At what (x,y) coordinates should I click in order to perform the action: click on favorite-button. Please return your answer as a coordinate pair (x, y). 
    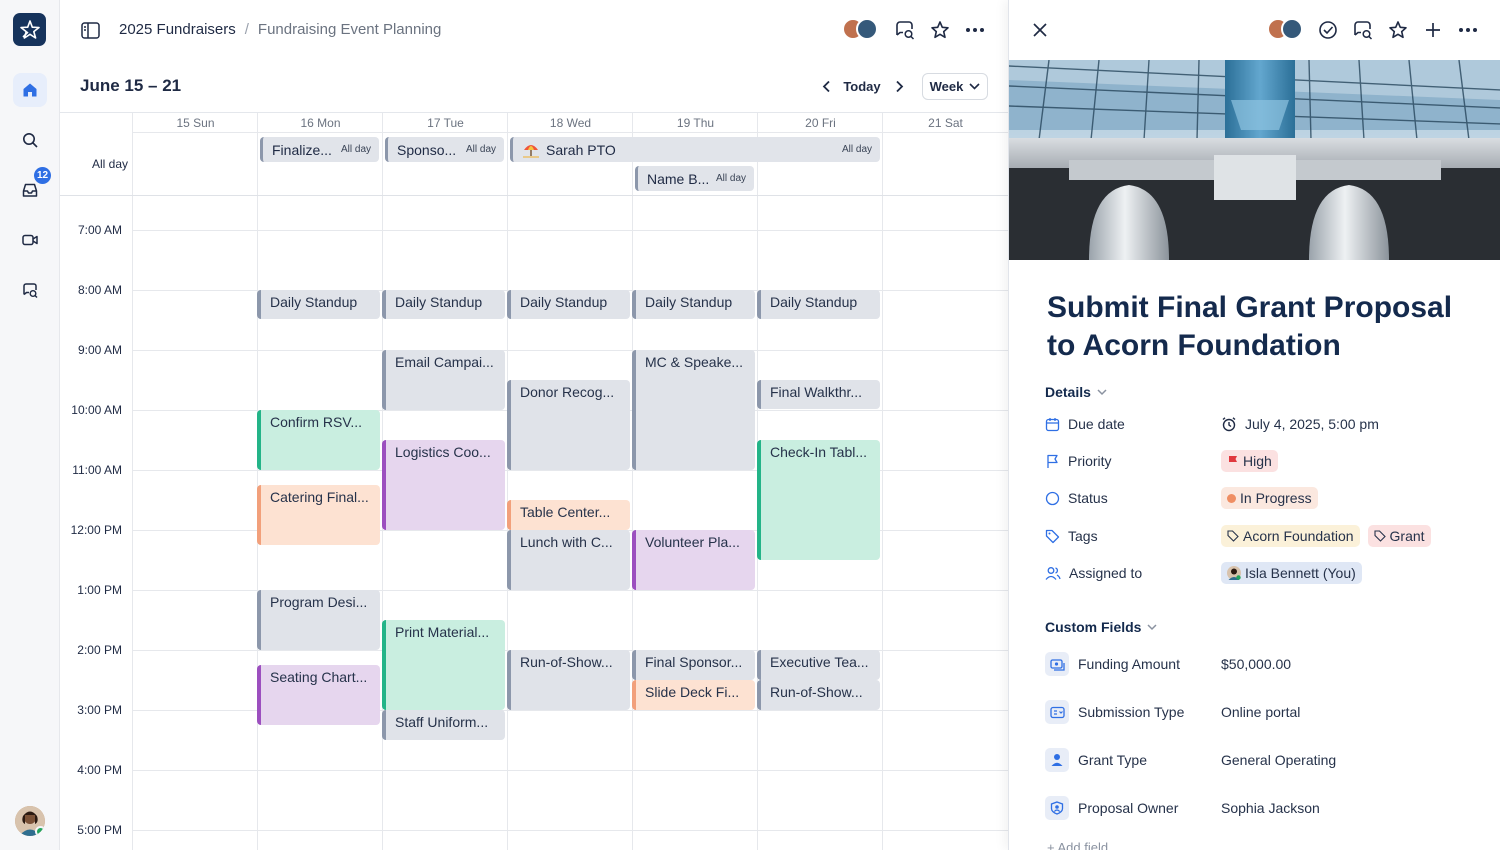
    Looking at the image, I should click on (940, 30).